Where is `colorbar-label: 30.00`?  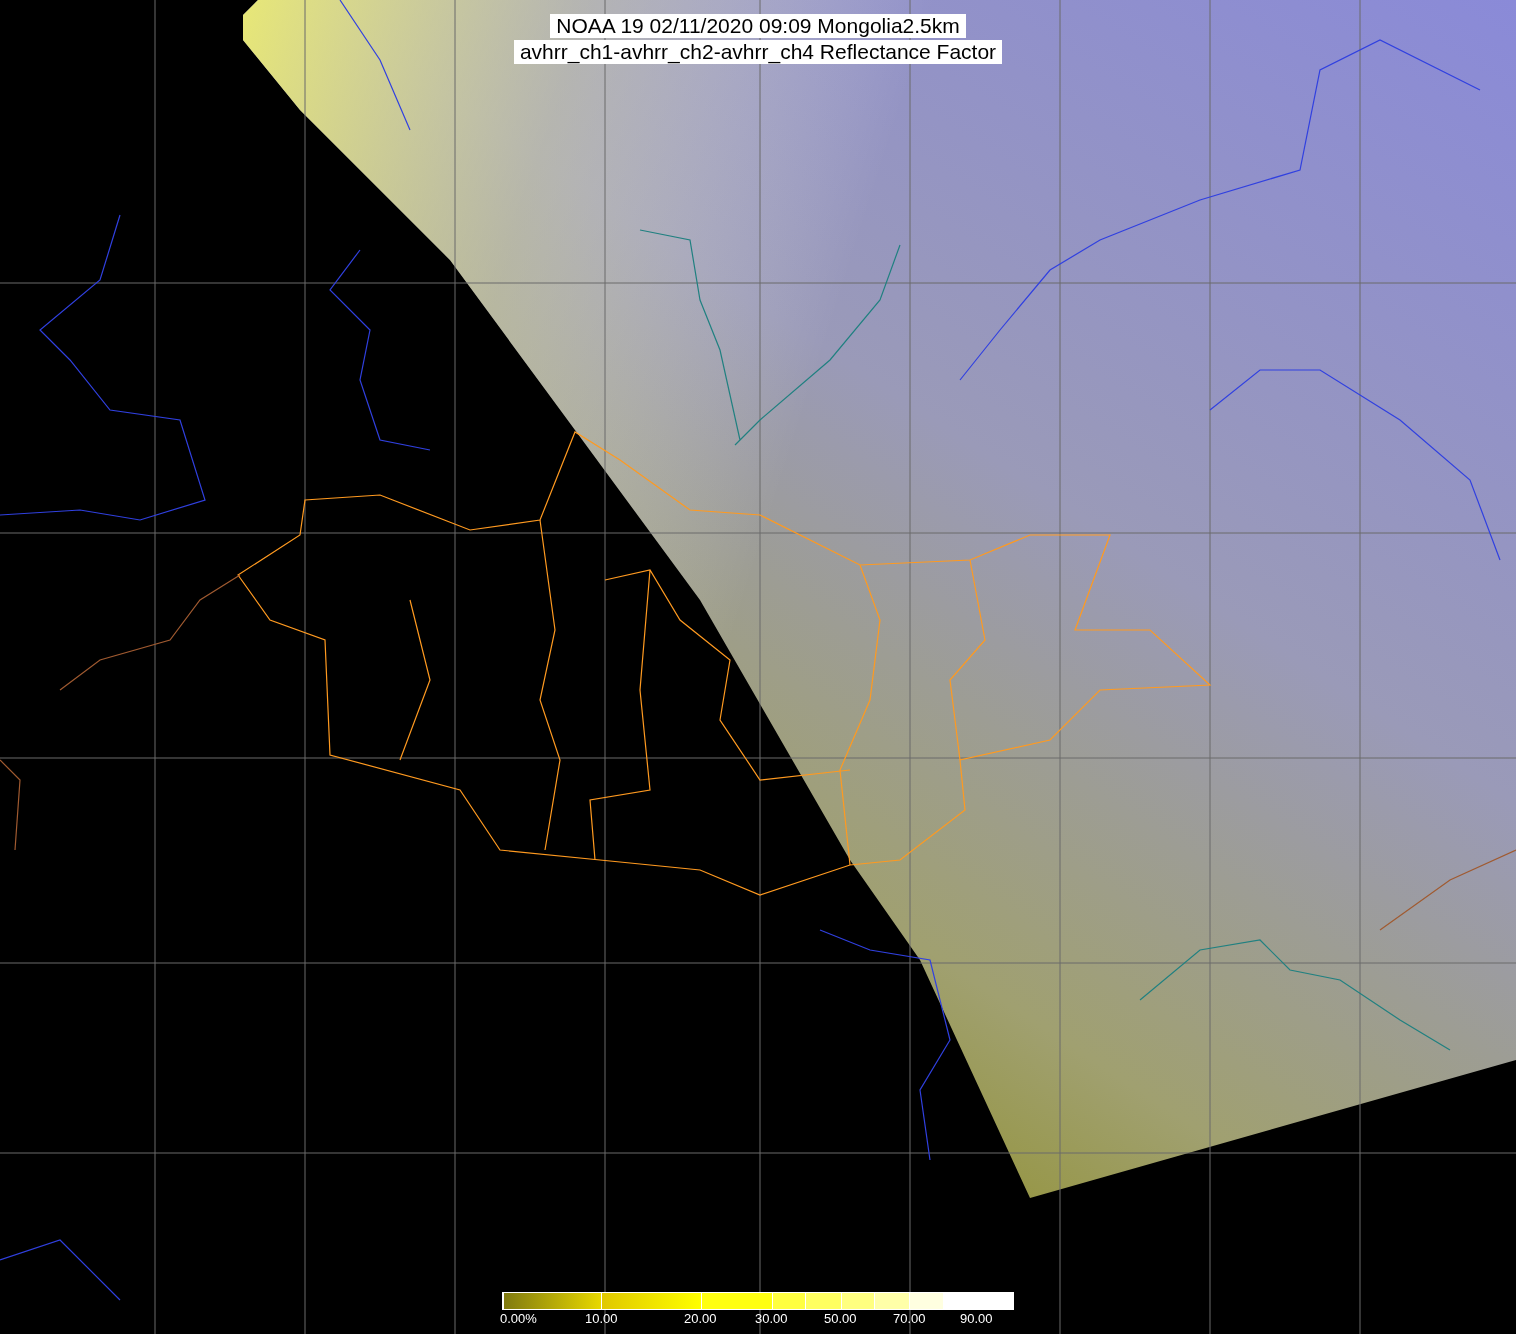 colorbar-label: 30.00 is located at coordinates (771, 1318).